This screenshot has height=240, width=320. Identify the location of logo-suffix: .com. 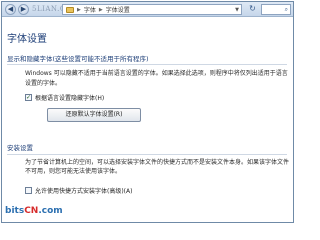
(50, 211).